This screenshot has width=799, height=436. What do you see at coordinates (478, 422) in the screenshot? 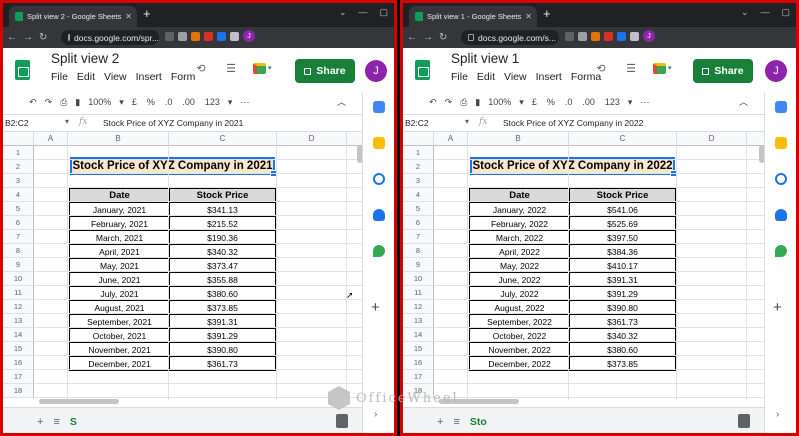
I see `sheet-tab: Sto` at bounding box center [478, 422].